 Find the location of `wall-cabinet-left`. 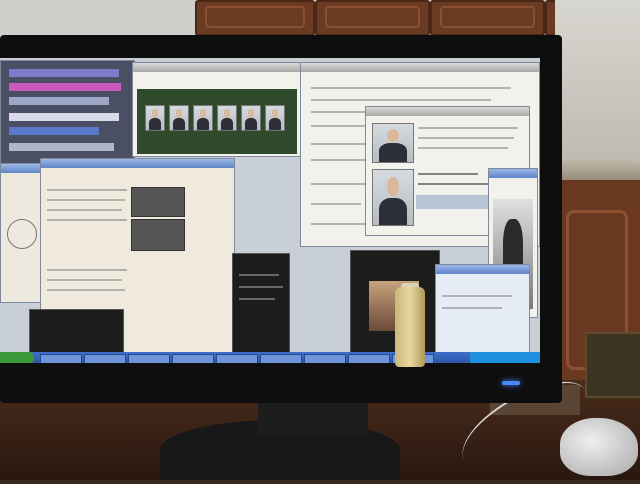

wall-cabinet-left is located at coordinates (255, 18).